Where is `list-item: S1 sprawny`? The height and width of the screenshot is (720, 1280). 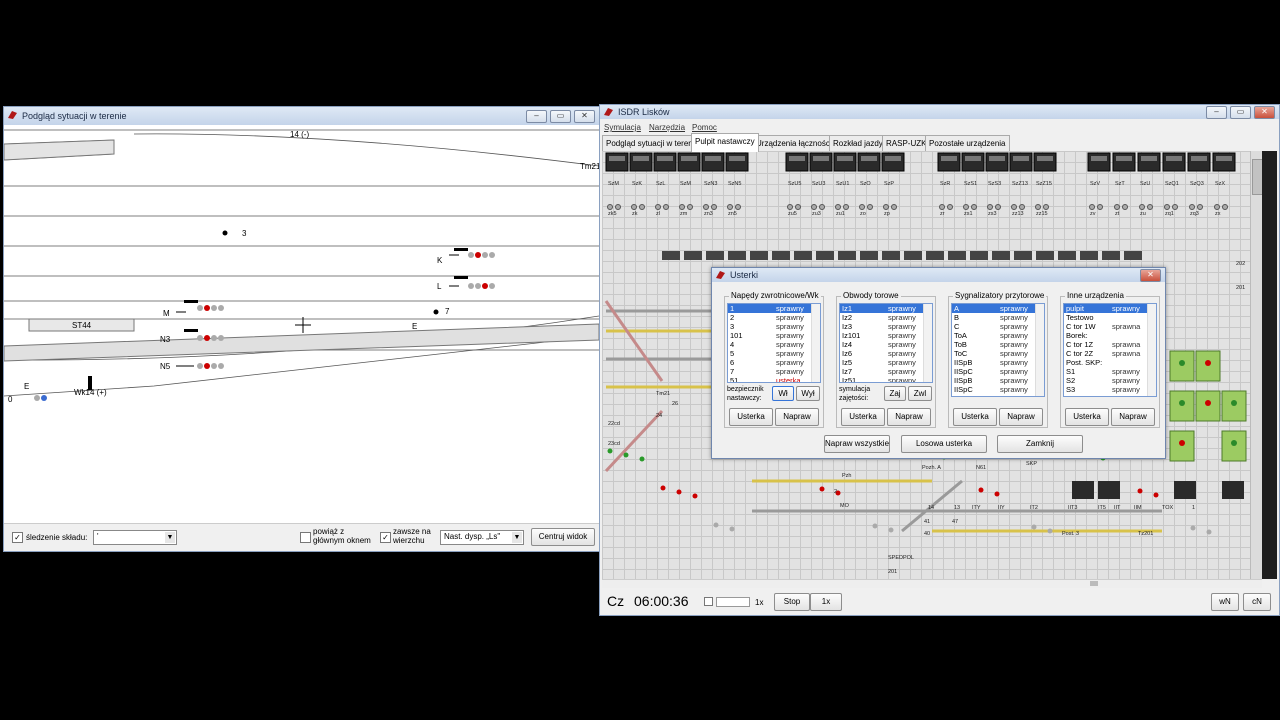 list-item: S1 sprawny is located at coordinates (1110, 371).